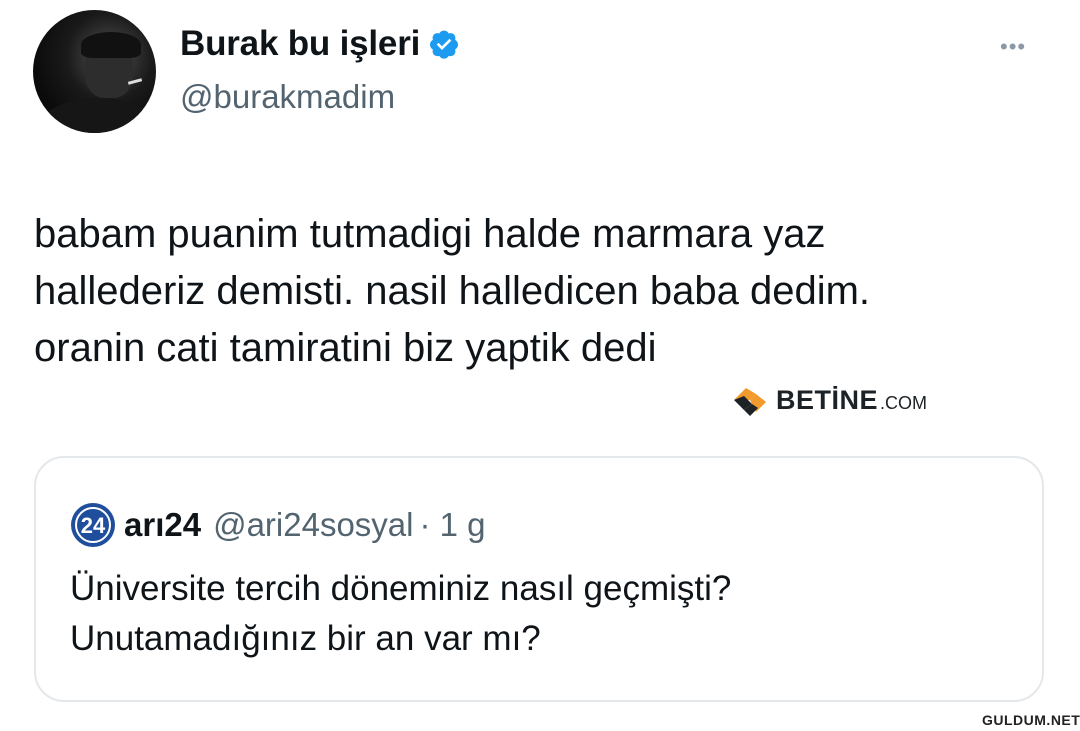 Image resolution: width=1080 pixels, height=731 pixels. I want to click on tweet-line: babam puanim tutmadigi halde marmara yaz, so click(430, 234).